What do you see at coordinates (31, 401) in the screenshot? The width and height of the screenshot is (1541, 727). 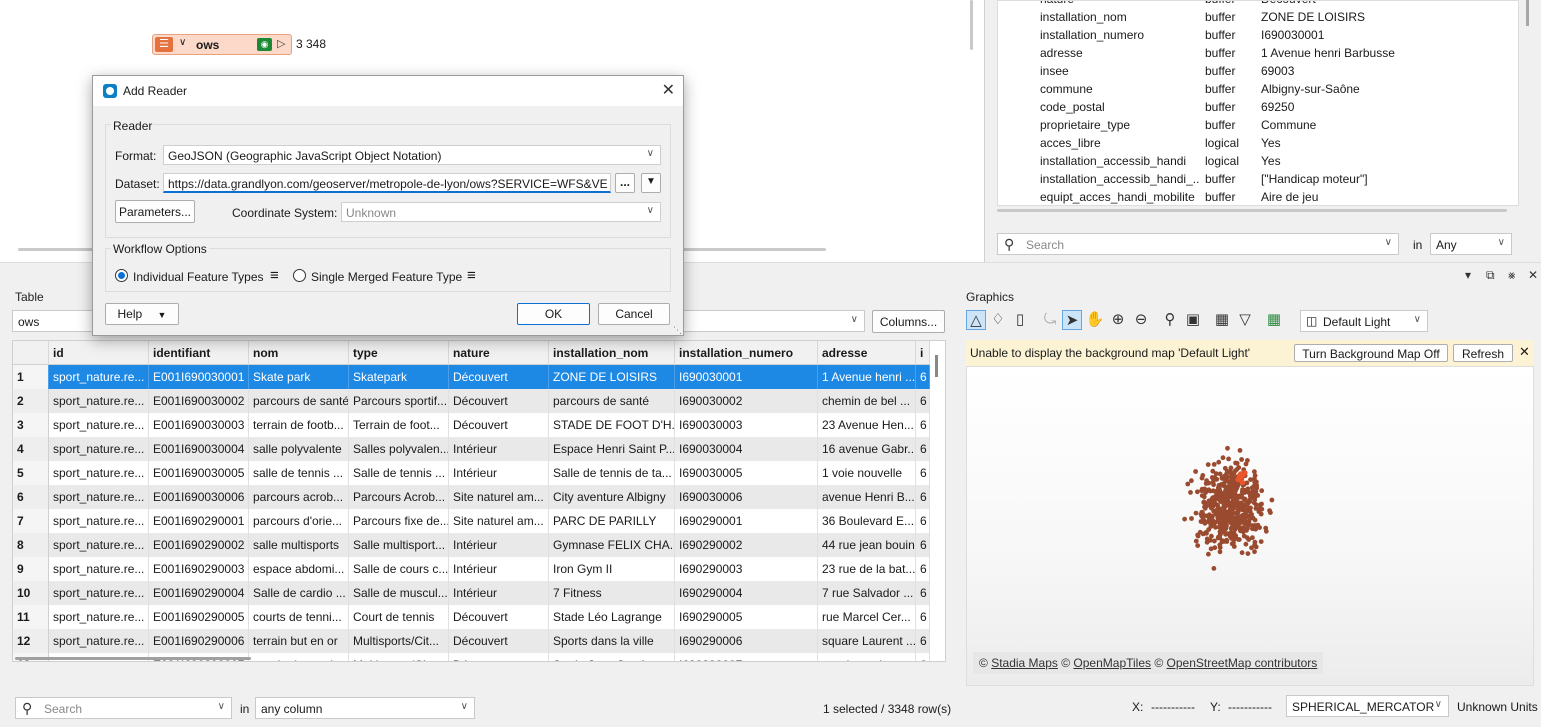 I see `row-number: 2` at bounding box center [31, 401].